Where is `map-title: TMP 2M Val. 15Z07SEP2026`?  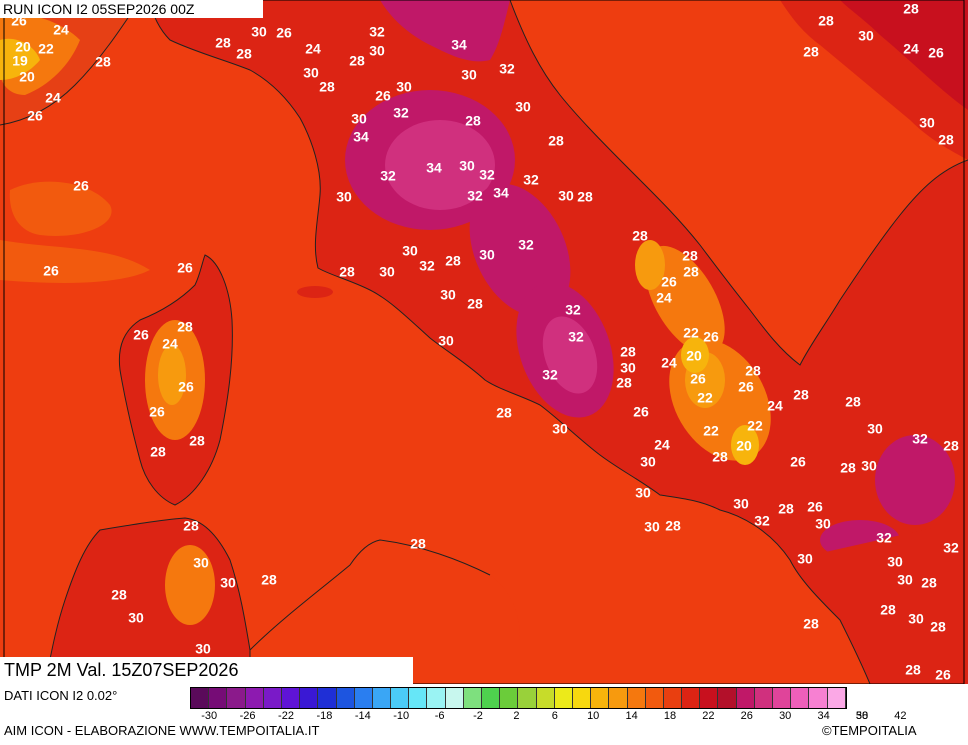
map-title: TMP 2M Val. 15Z07SEP2026 is located at coordinates (206, 670).